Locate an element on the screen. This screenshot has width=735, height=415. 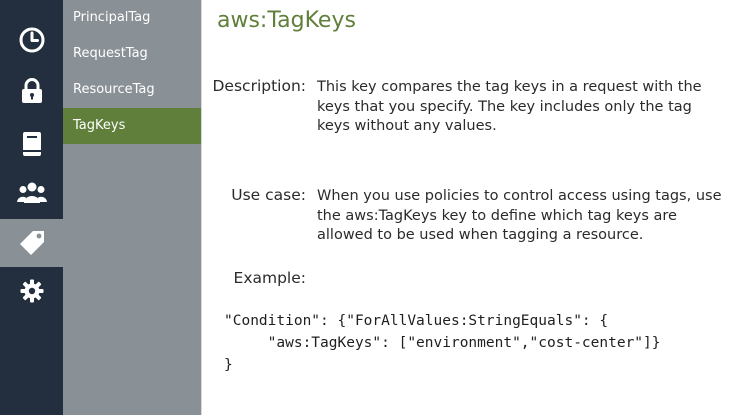
subnav-item-requesttag: RequestTag is located at coordinates (132, 54).